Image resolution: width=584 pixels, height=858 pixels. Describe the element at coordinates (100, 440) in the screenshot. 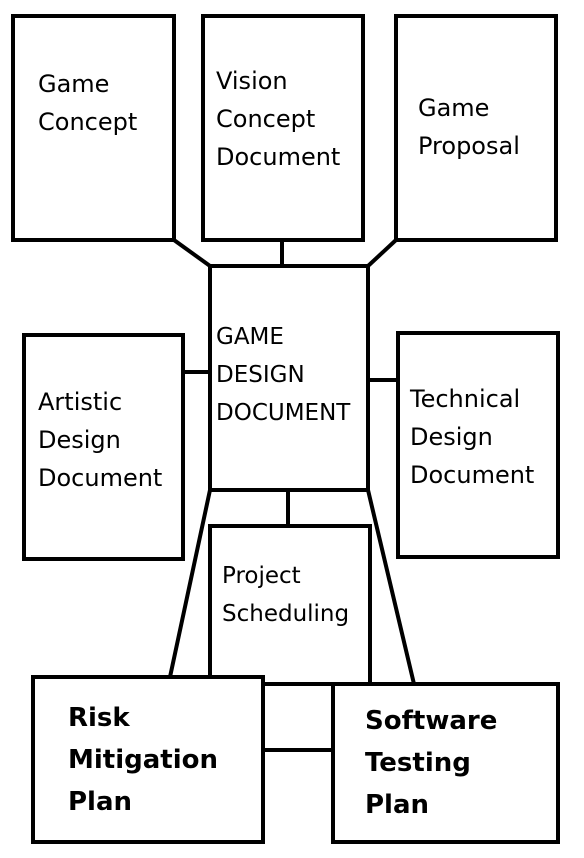

I see `artistic-design-document-label: Artistic Design Document` at that location.